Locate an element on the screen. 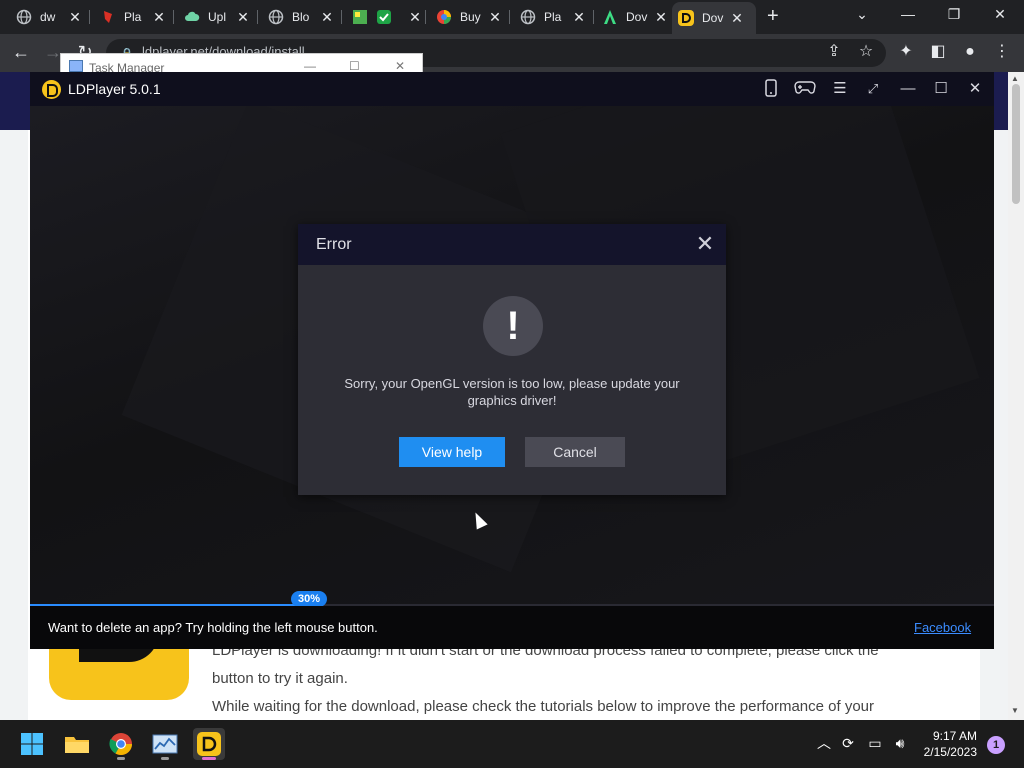  tab-label: Buy is located at coordinates (470, 17).